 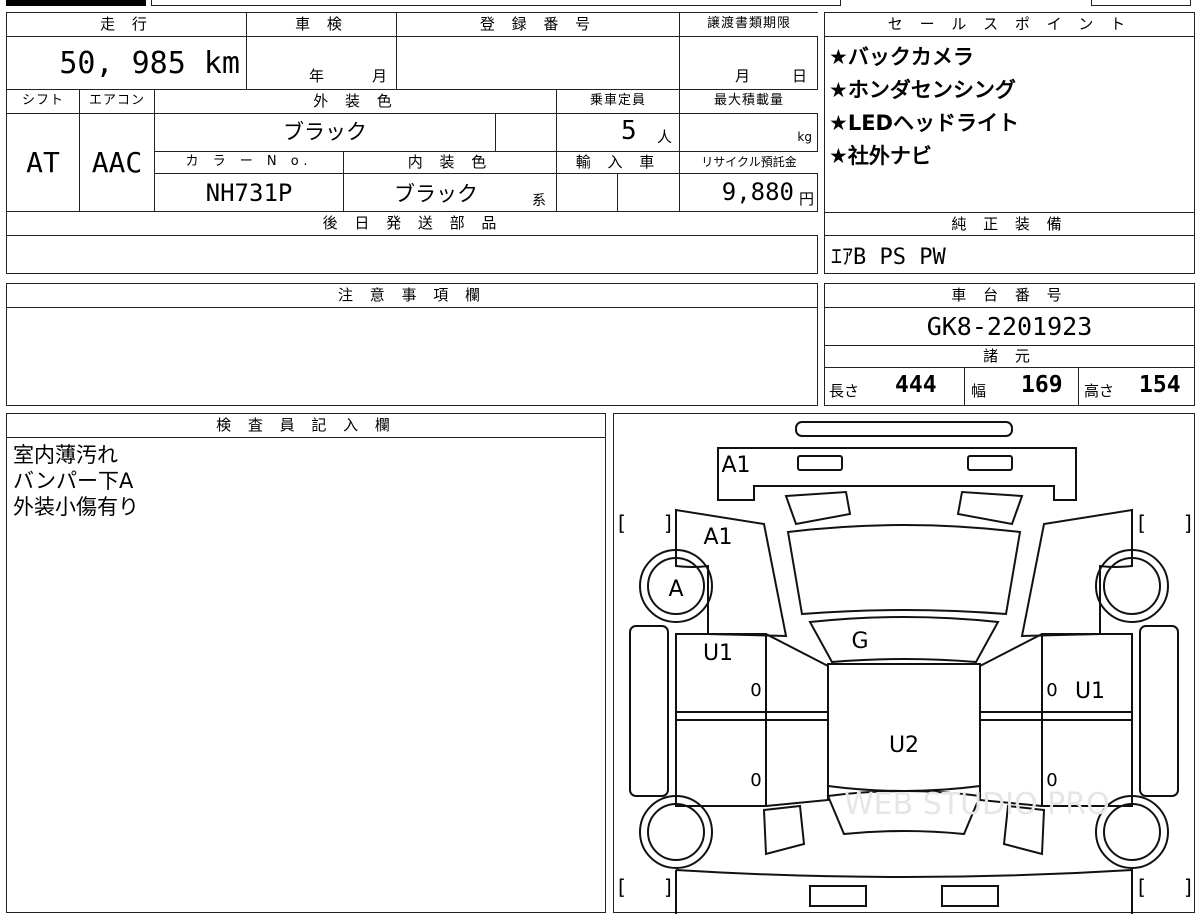 I want to click on aircon-label: エアコン, so click(x=117, y=102).